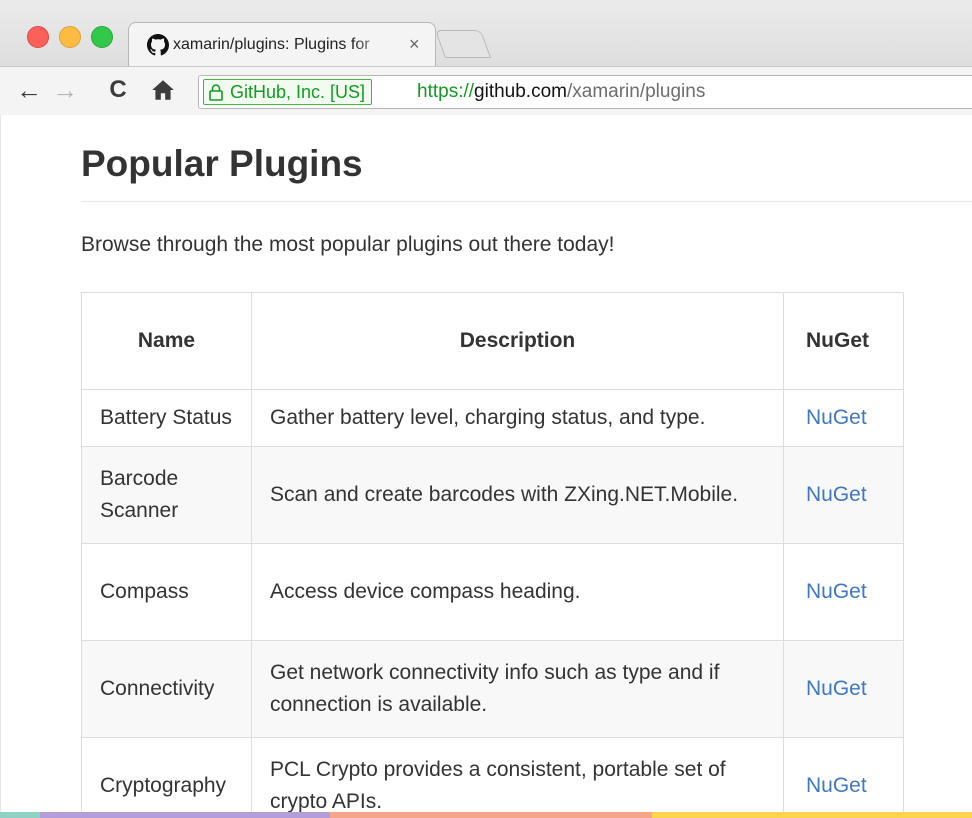 The width and height of the screenshot is (972, 818). What do you see at coordinates (29, 90) in the screenshot?
I see `back-arrow-icon: ←` at bounding box center [29, 90].